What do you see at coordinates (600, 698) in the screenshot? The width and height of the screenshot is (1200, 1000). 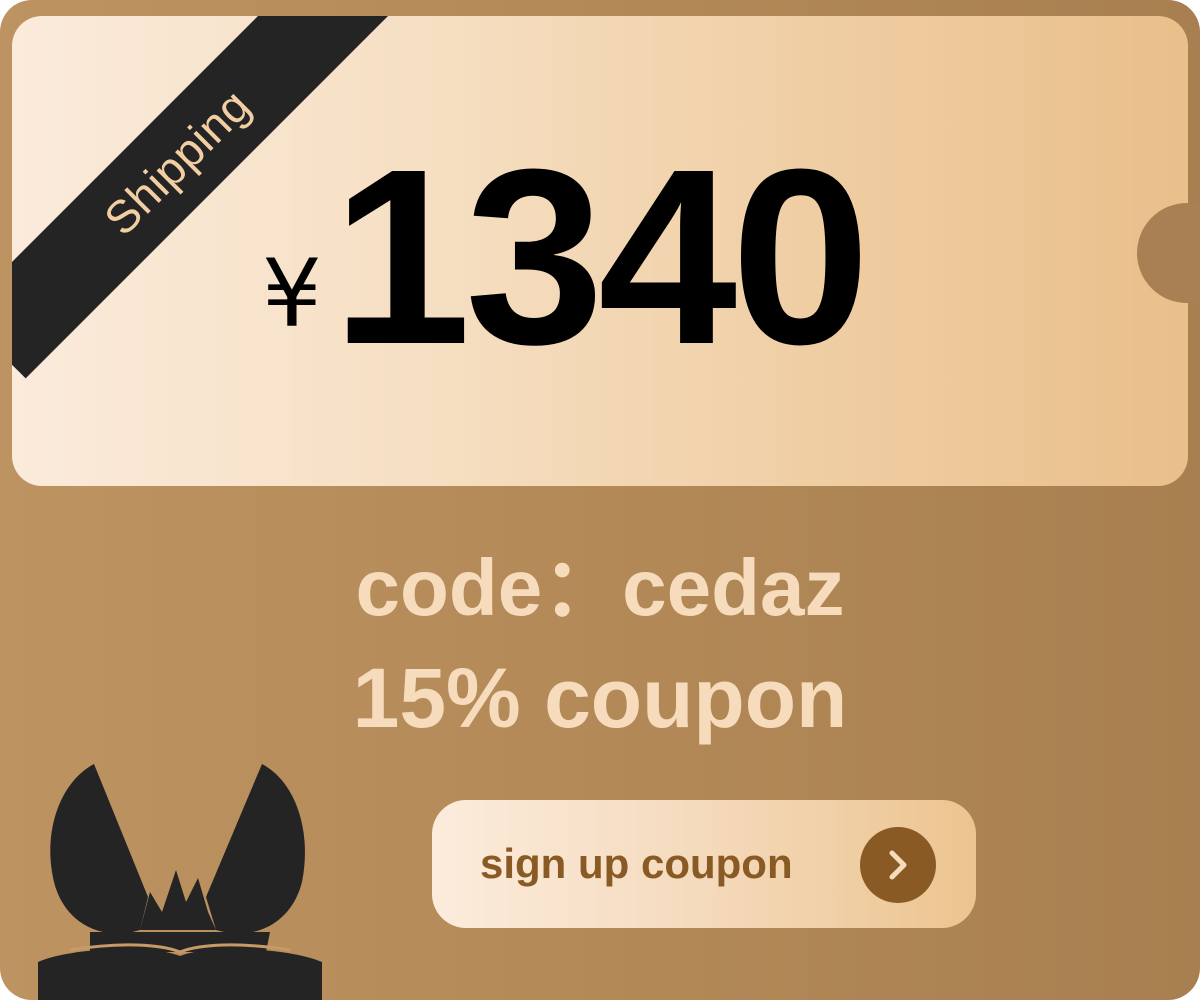 I see `discount-text: 15% coupon` at bounding box center [600, 698].